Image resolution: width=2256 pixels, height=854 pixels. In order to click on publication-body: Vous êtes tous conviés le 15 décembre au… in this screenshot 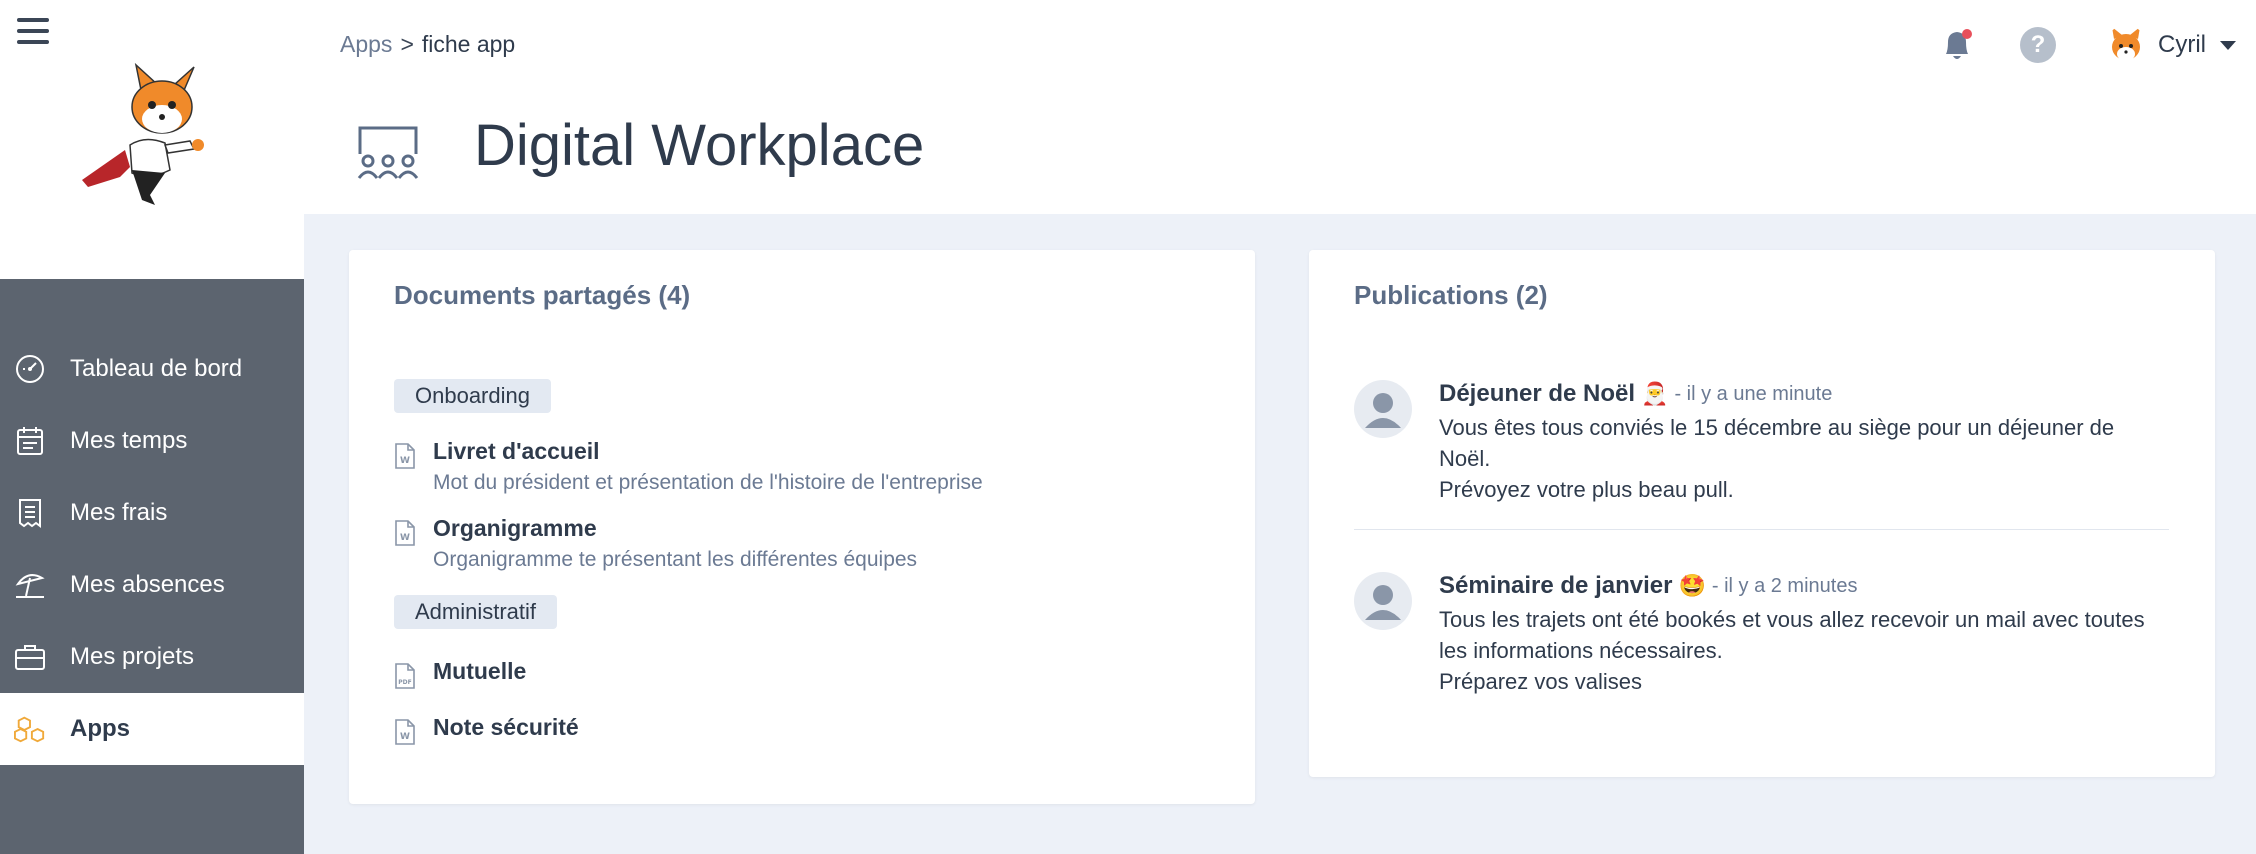, I will do `click(1777, 443)`.